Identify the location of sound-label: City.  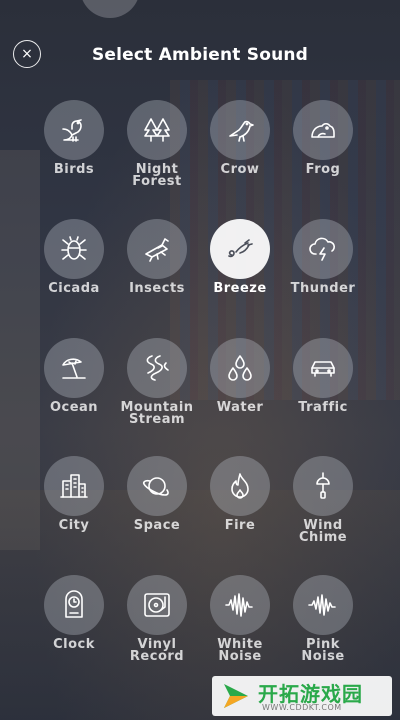
(74, 525).